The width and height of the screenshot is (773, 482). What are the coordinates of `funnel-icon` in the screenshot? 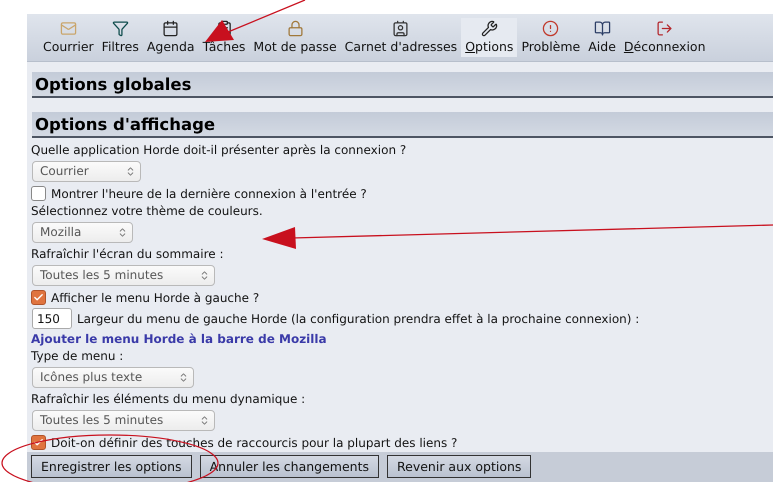 It's located at (120, 29).